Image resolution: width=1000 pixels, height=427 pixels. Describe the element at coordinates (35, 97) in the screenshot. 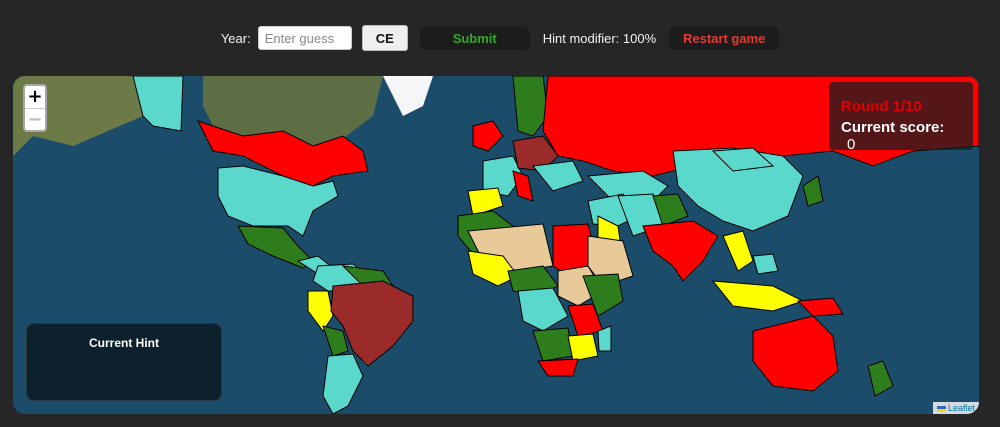

I see `zoom-in-button: +` at that location.